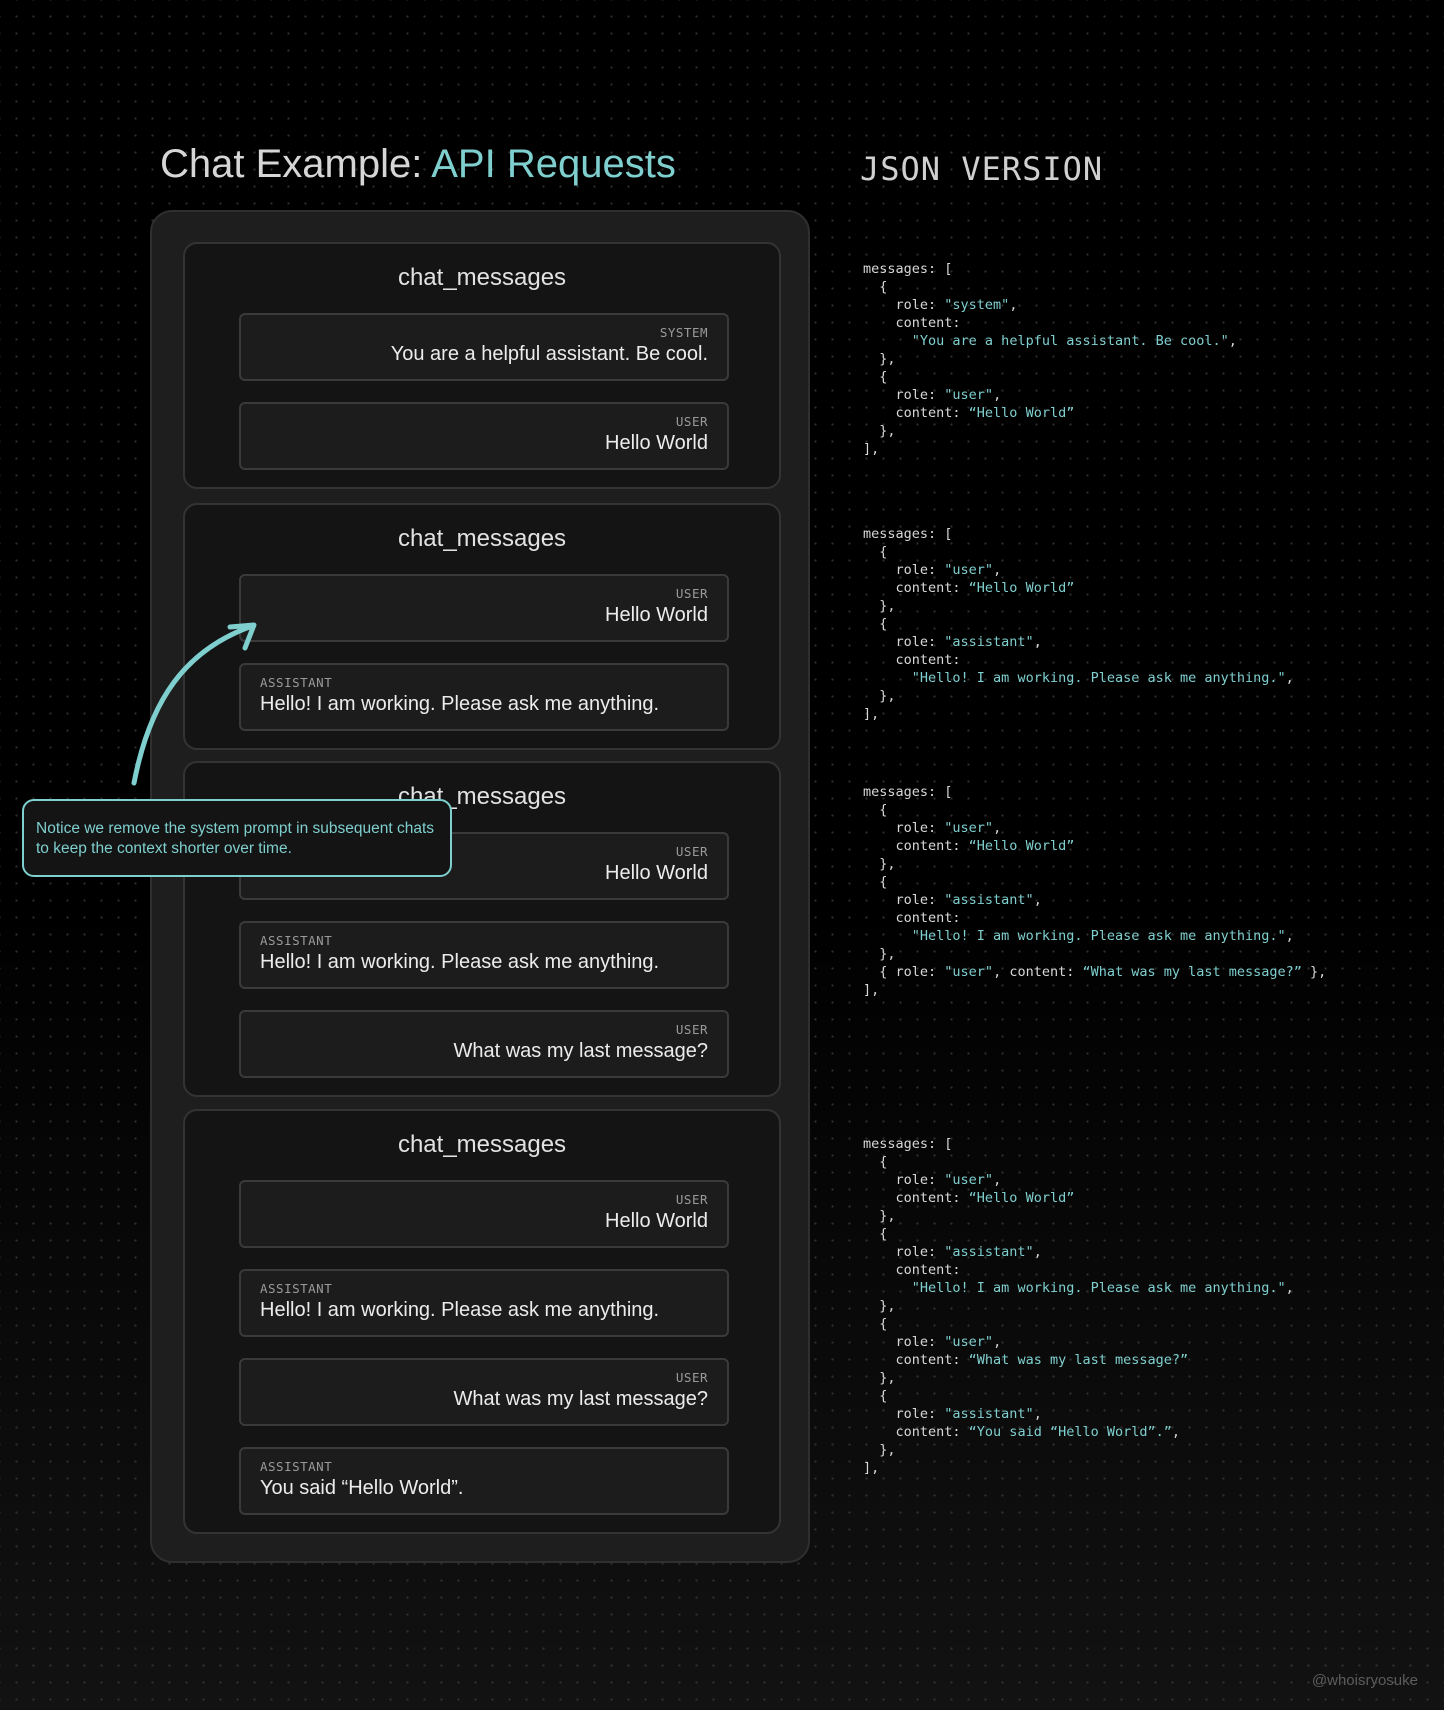 The width and height of the screenshot is (1444, 1710). I want to click on code-line: ],, so click(1094, 990).